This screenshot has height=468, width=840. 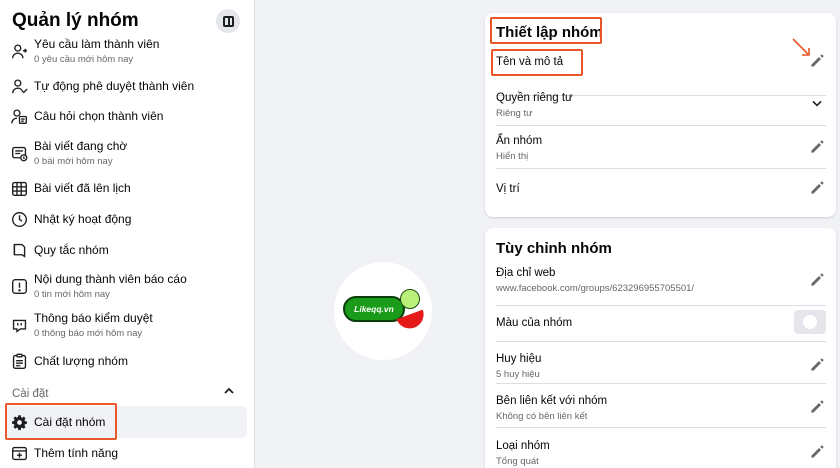 I want to click on moderation-alerts-icon, so click(x=19, y=325).